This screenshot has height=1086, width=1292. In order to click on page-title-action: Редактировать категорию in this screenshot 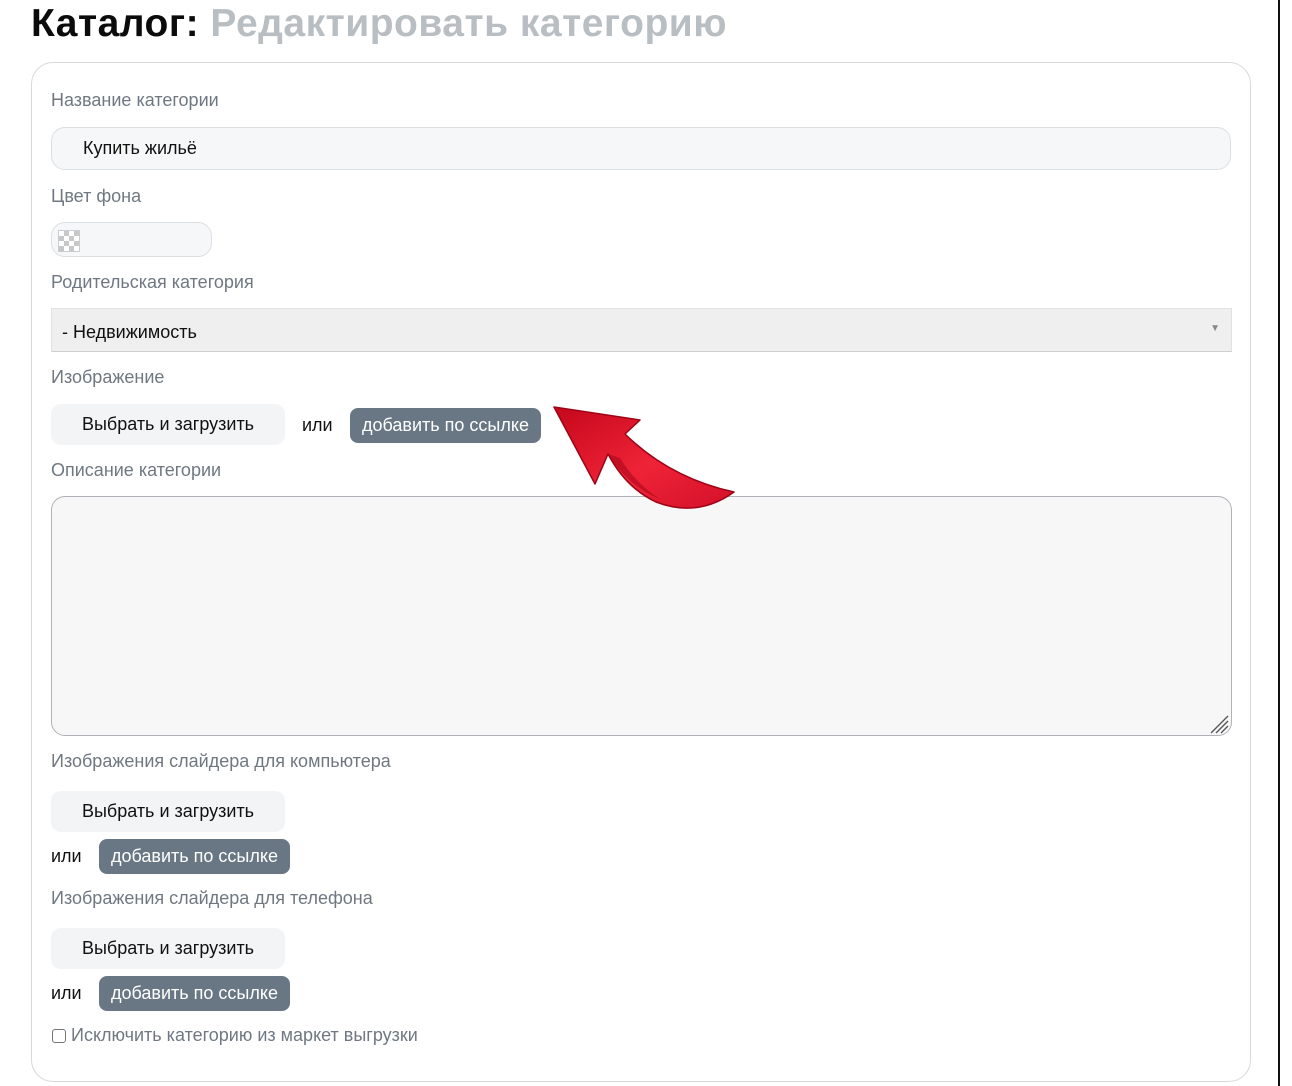, I will do `click(469, 23)`.